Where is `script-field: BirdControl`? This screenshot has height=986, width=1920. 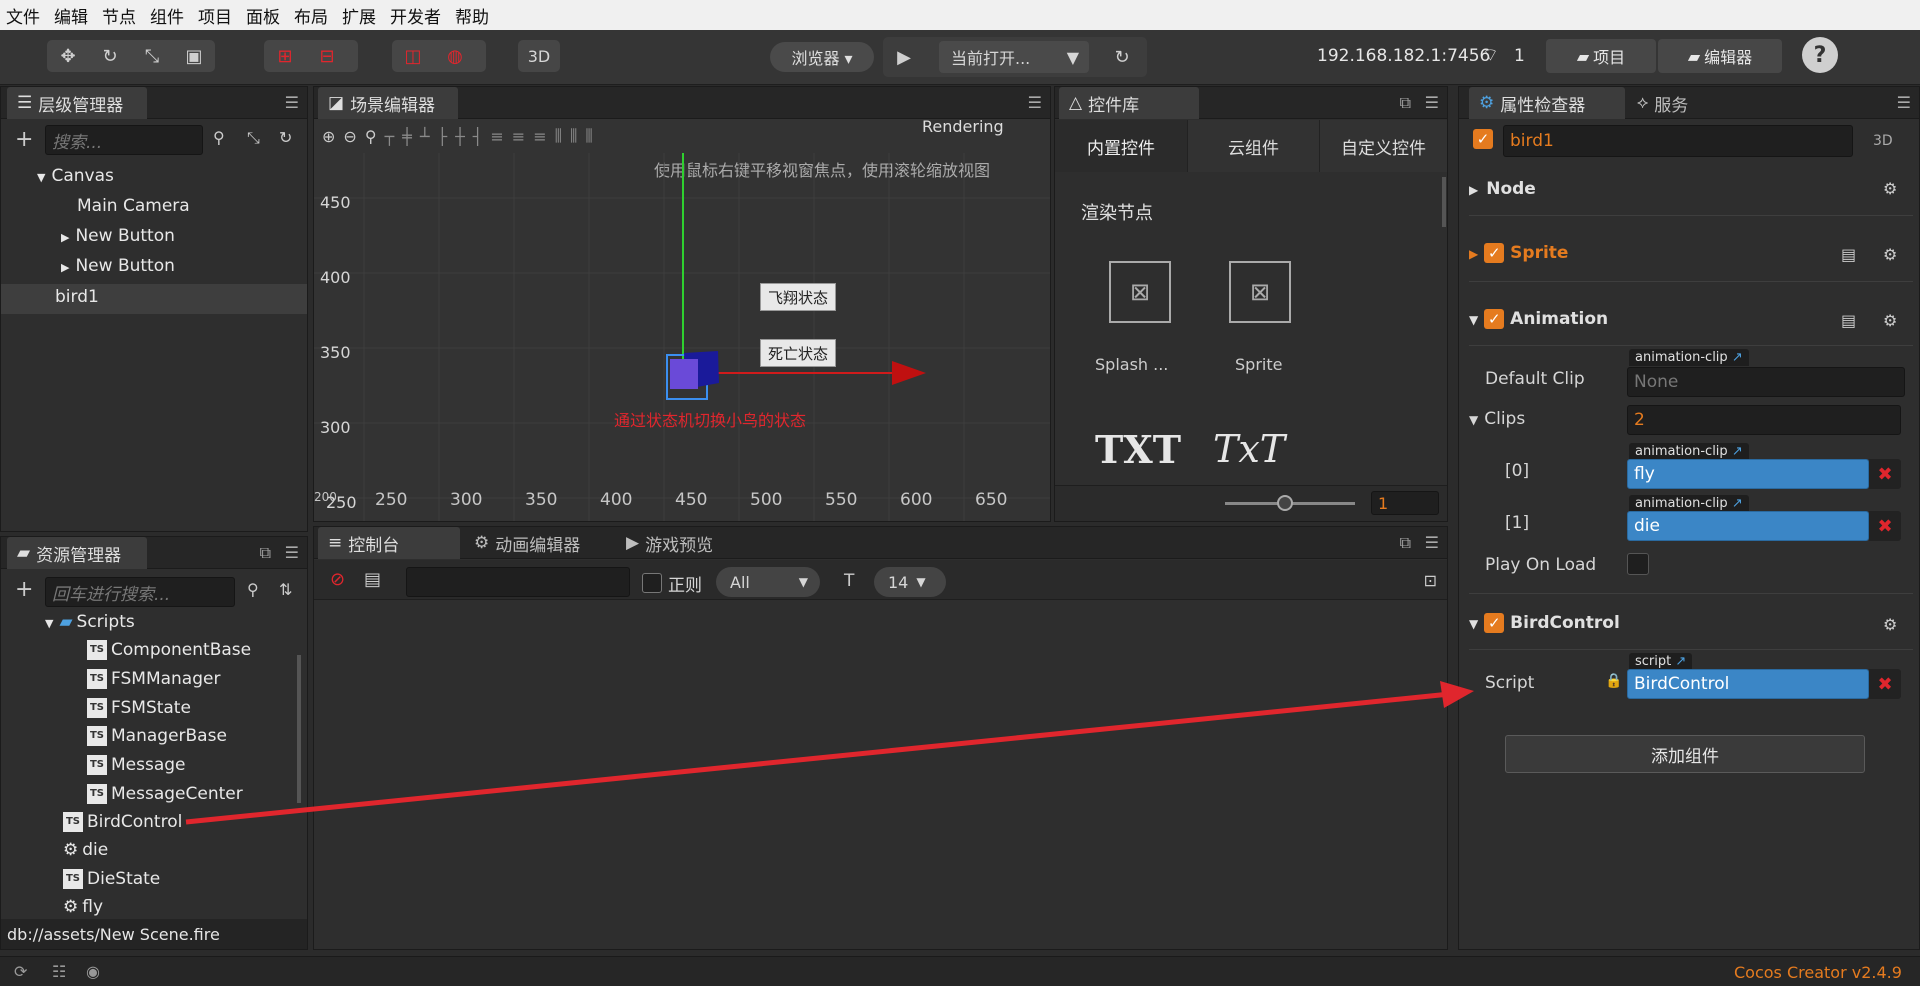
script-field: BirdControl is located at coordinates (1748, 684).